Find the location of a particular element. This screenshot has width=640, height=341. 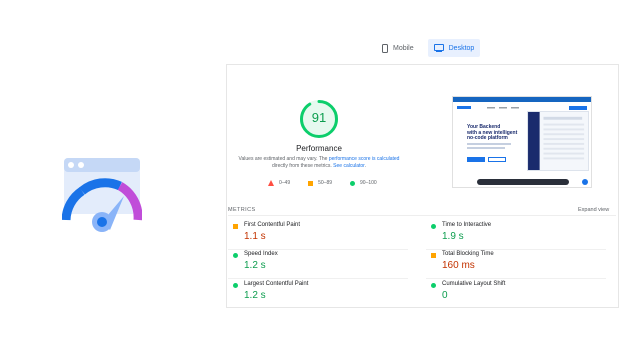

legend-label-poor: 0–49 is located at coordinates (285, 183).